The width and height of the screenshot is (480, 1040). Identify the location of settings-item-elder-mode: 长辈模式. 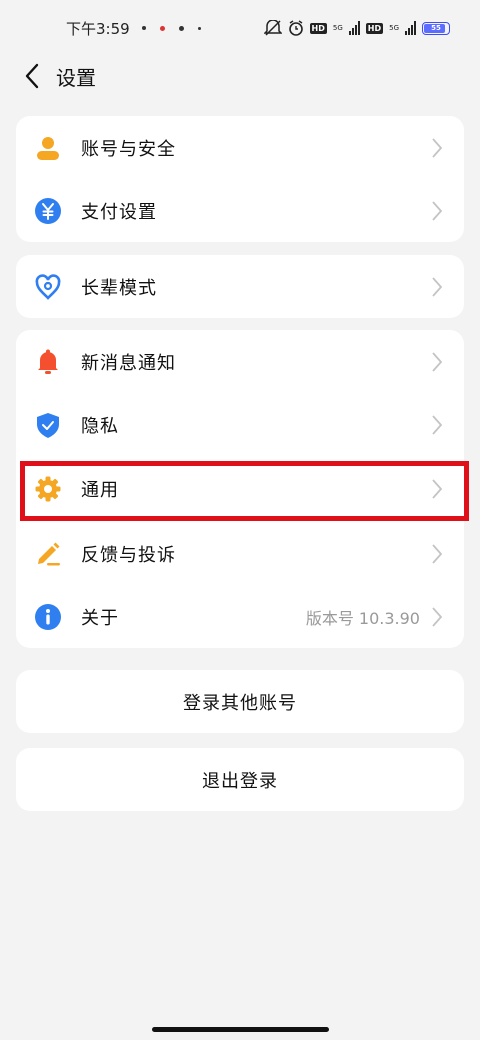
(240, 286).